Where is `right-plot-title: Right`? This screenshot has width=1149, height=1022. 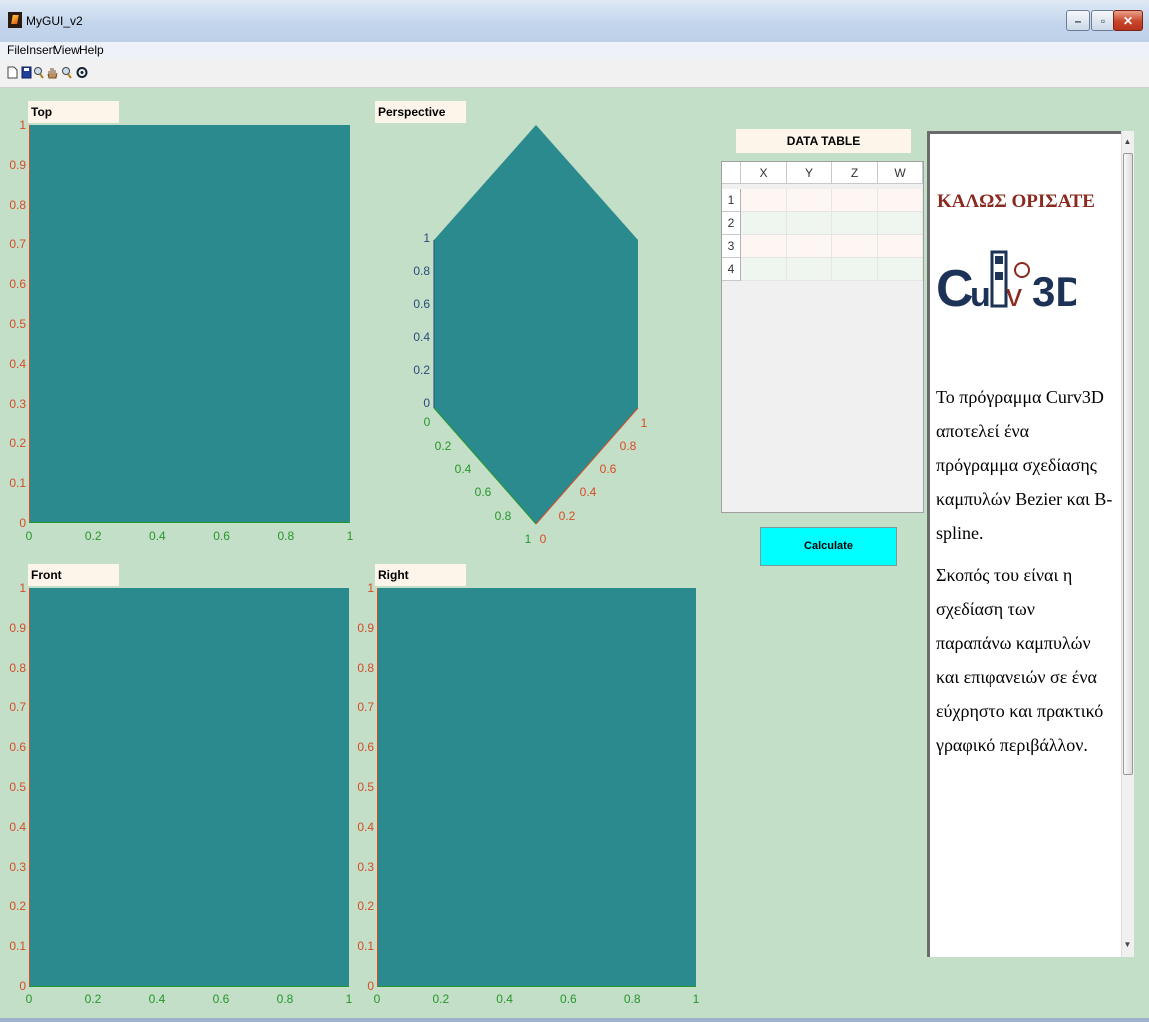
right-plot-title: Right is located at coordinates (420, 575).